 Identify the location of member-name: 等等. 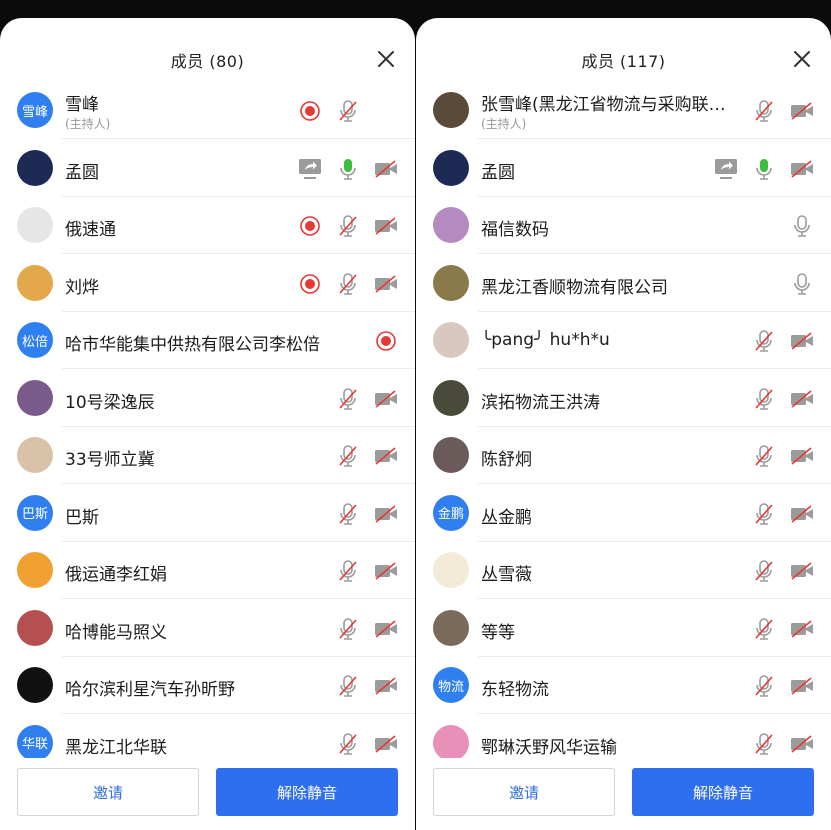
(498, 632).